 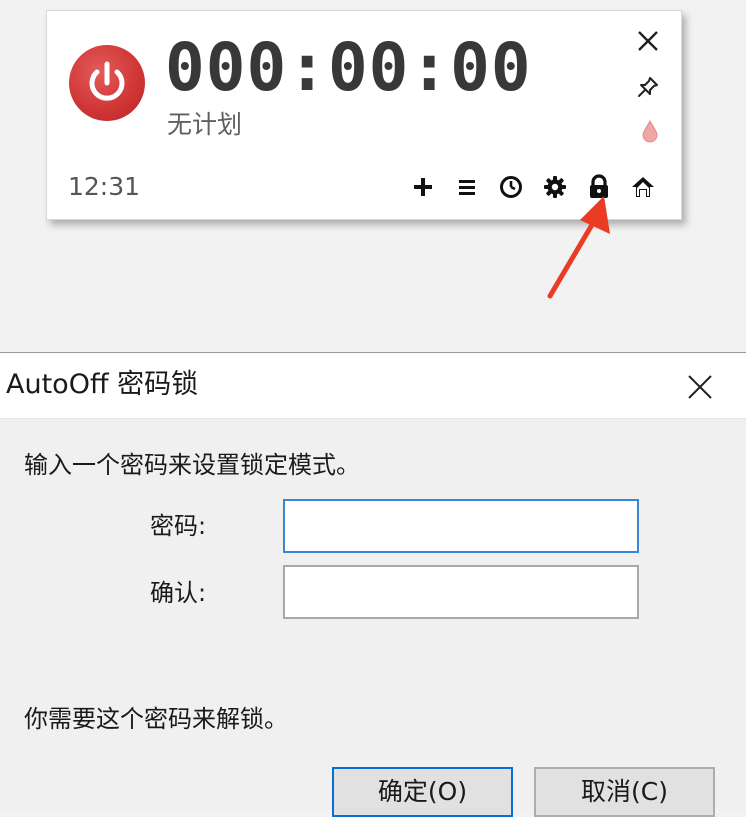 What do you see at coordinates (102, 384) in the screenshot?
I see `dialog-title: AutoOff 密码锁` at bounding box center [102, 384].